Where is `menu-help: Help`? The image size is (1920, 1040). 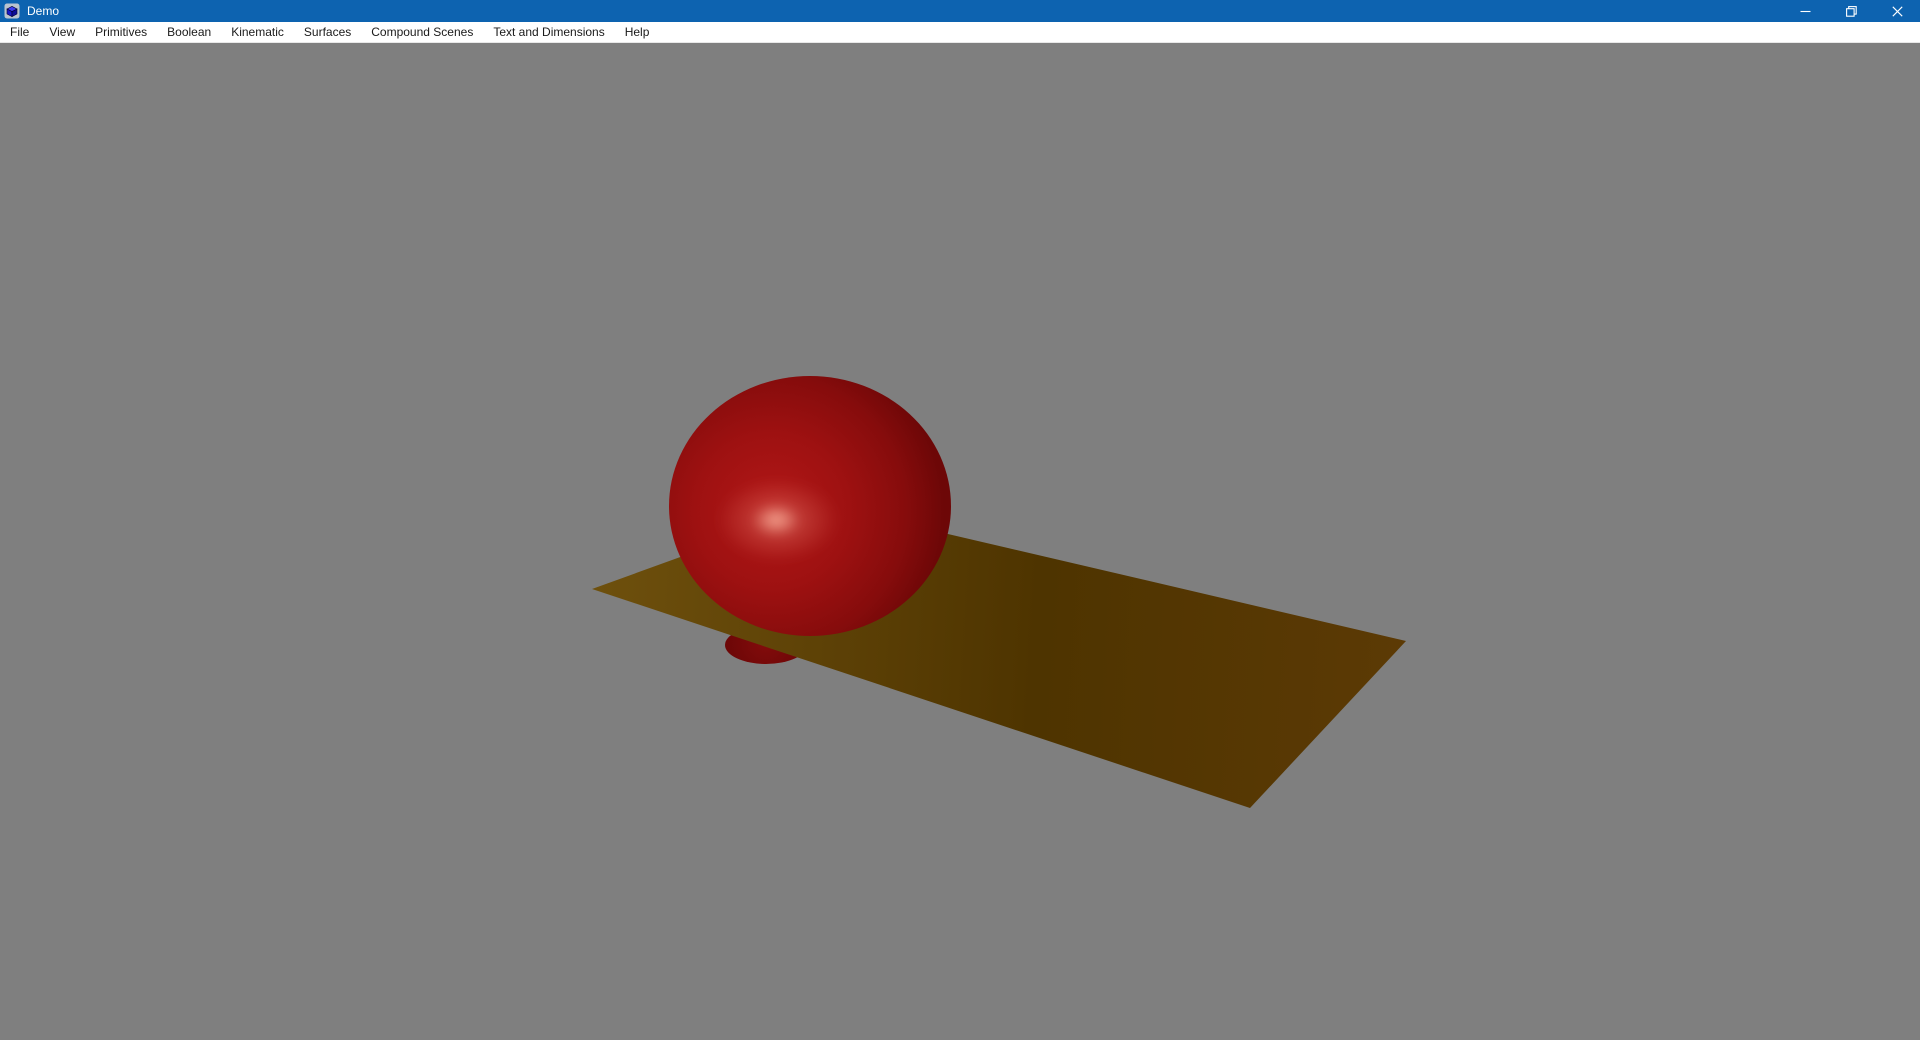 menu-help: Help is located at coordinates (637, 32).